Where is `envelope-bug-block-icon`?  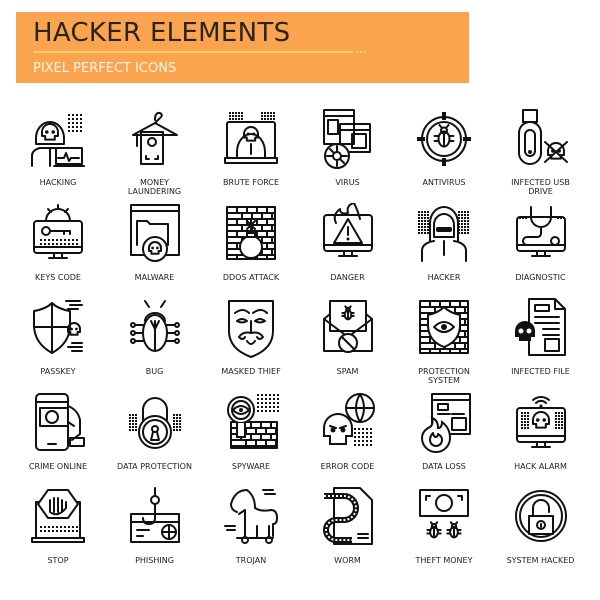
envelope-bug-block-icon is located at coordinates (348, 328).